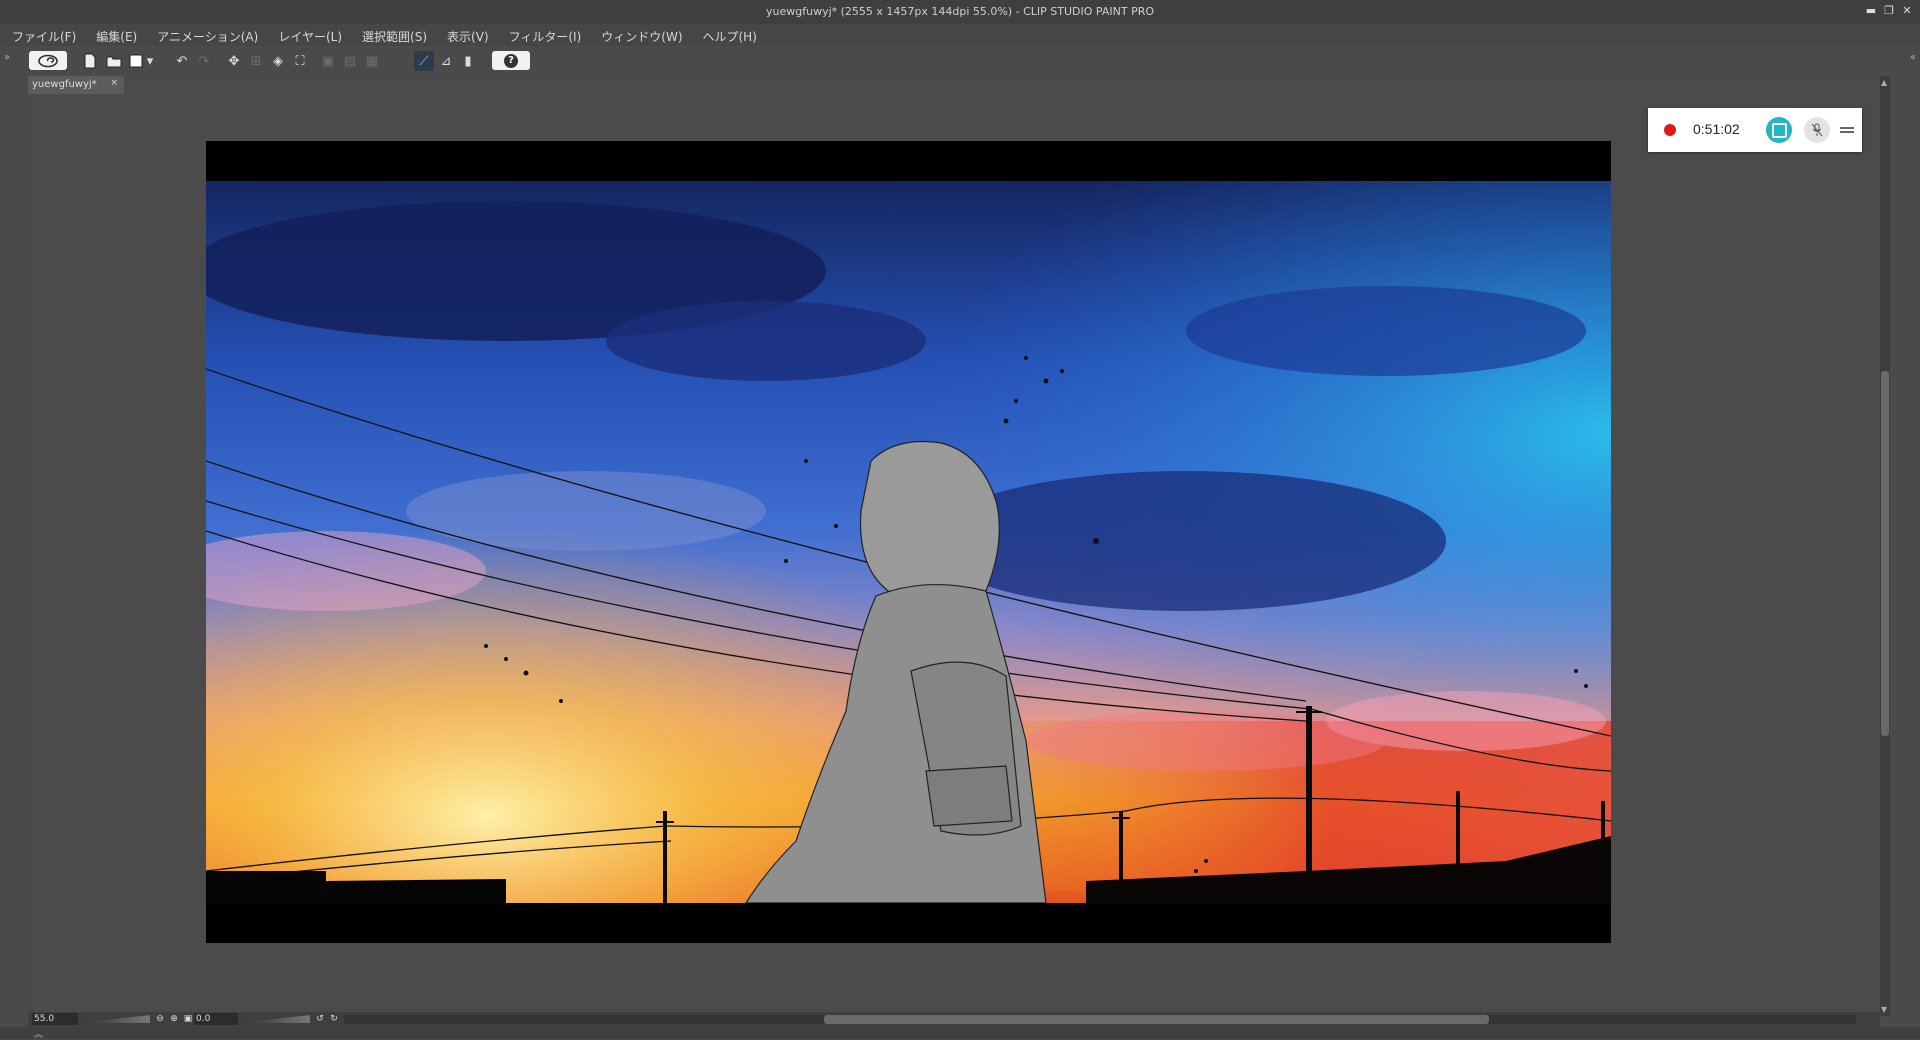 The image size is (1920, 1040). What do you see at coordinates (1907, 11) in the screenshot?
I see `close-button: ✕` at bounding box center [1907, 11].